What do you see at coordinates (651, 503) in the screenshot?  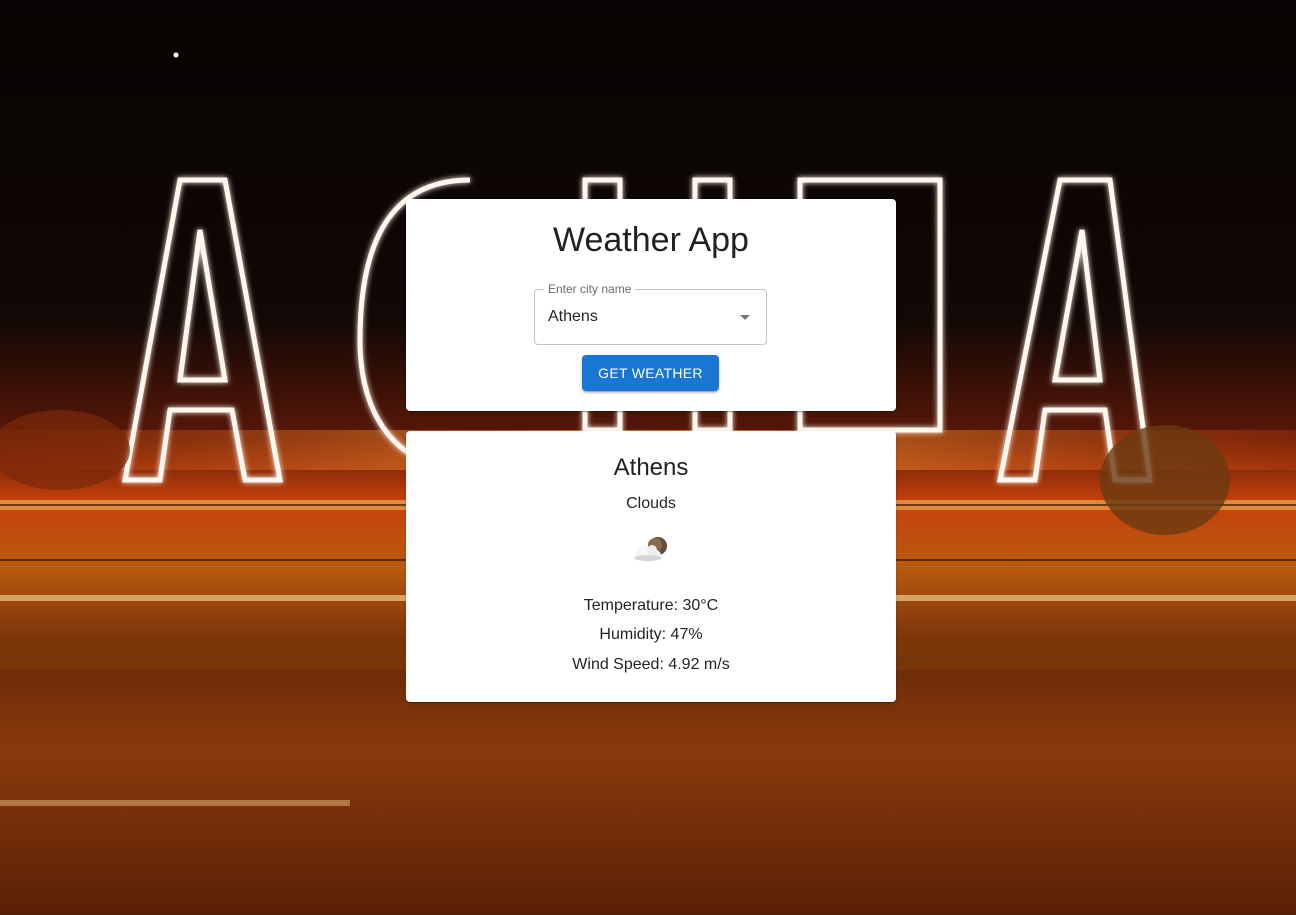 I see `weather-condition: Clouds` at bounding box center [651, 503].